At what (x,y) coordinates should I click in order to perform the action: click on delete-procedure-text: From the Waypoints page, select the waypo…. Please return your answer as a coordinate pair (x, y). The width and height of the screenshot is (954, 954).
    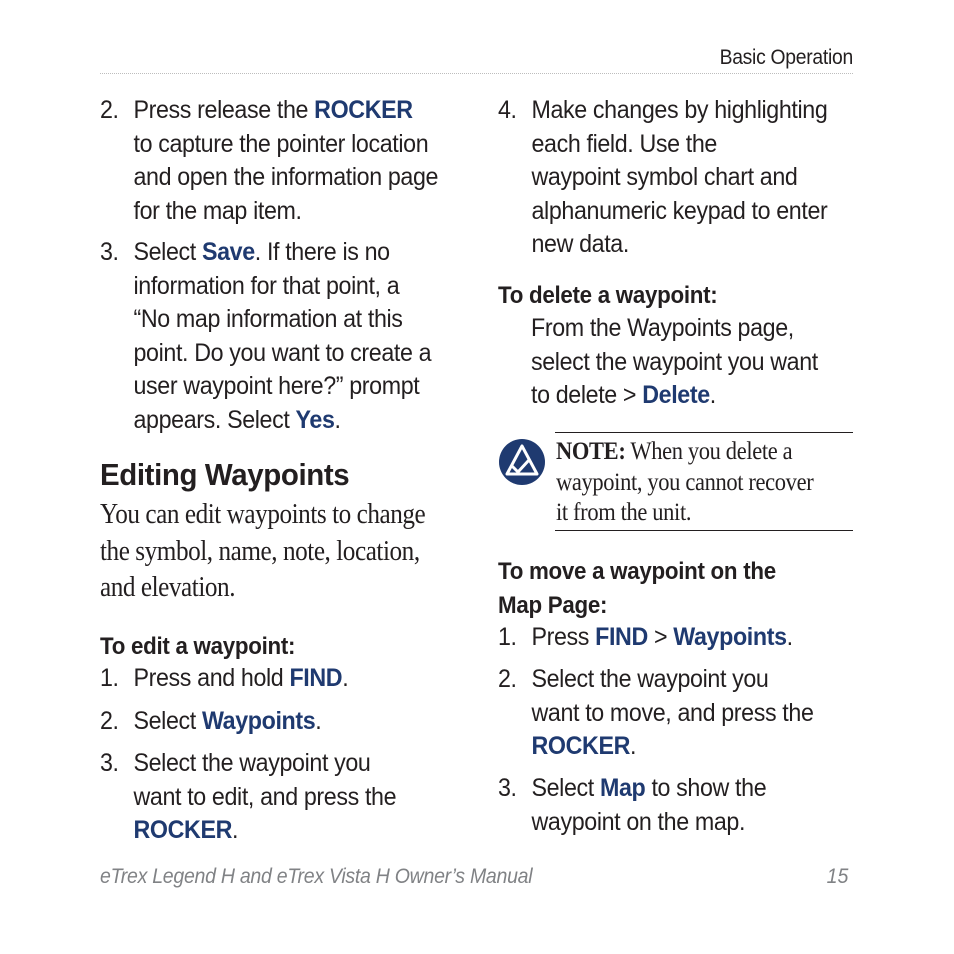
    Looking at the image, I should click on (674, 362).